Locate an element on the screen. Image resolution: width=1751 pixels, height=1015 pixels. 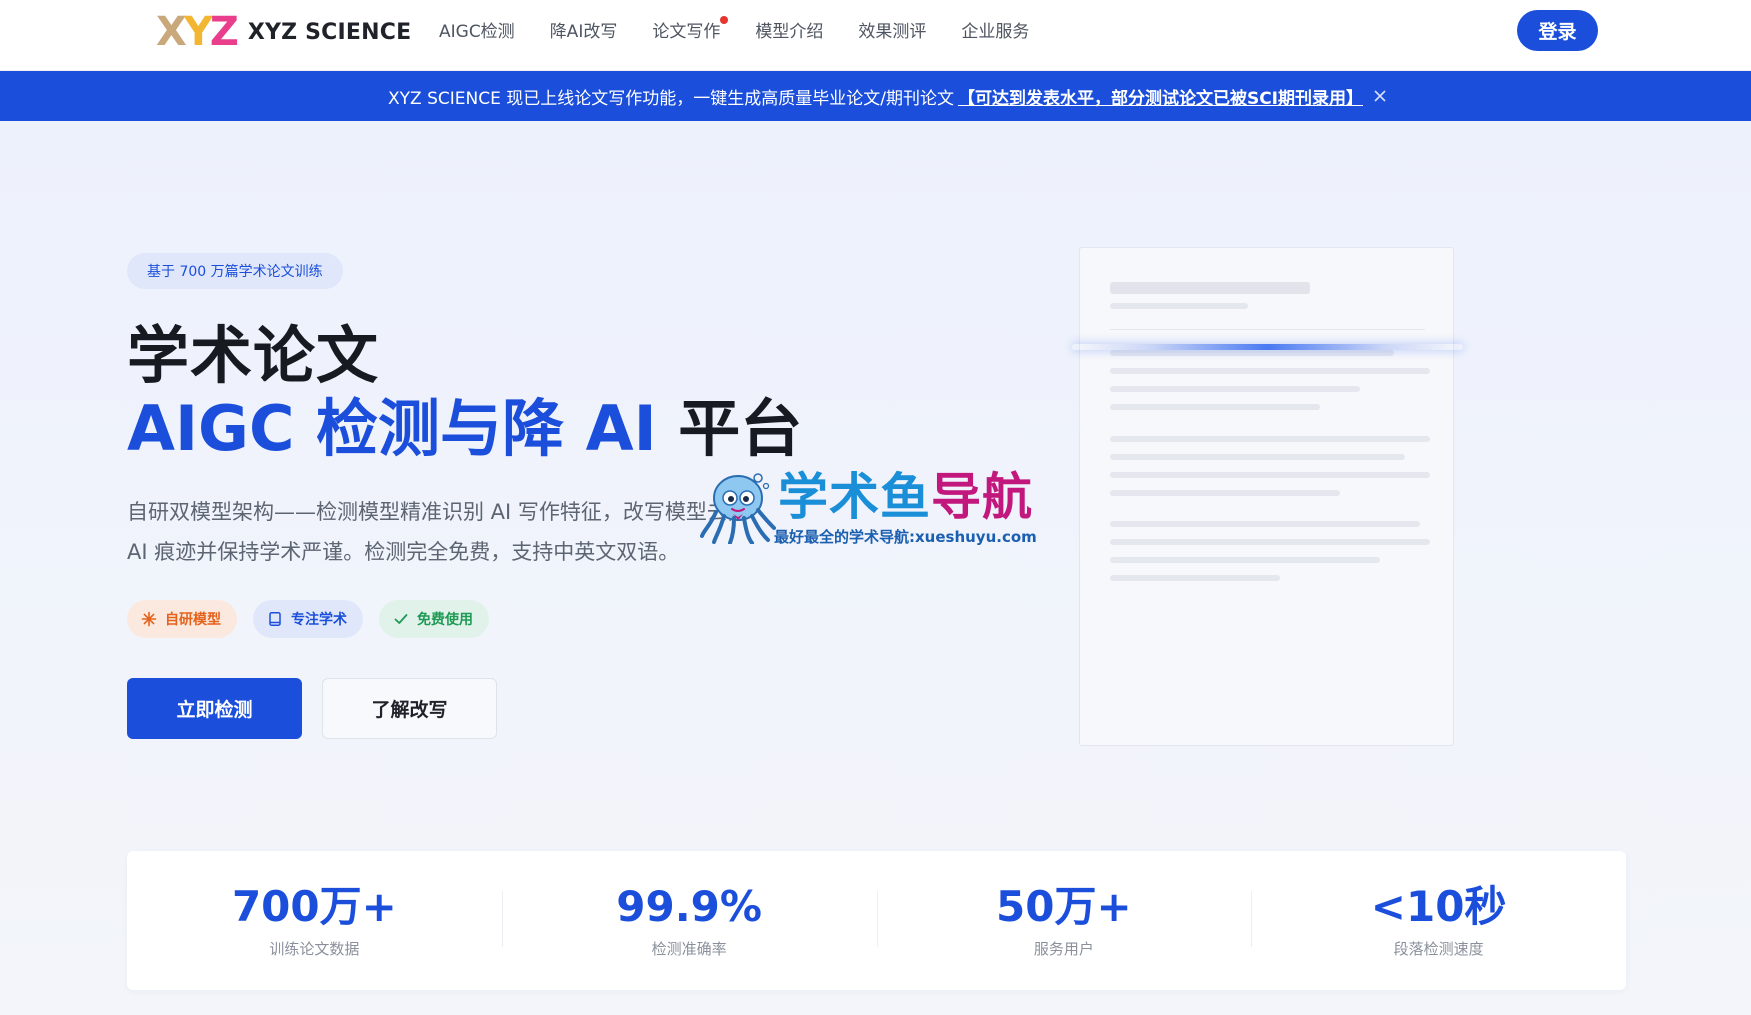
brand-logo: X Y Z XYZ SCIENCE is located at coordinates (283, 32).